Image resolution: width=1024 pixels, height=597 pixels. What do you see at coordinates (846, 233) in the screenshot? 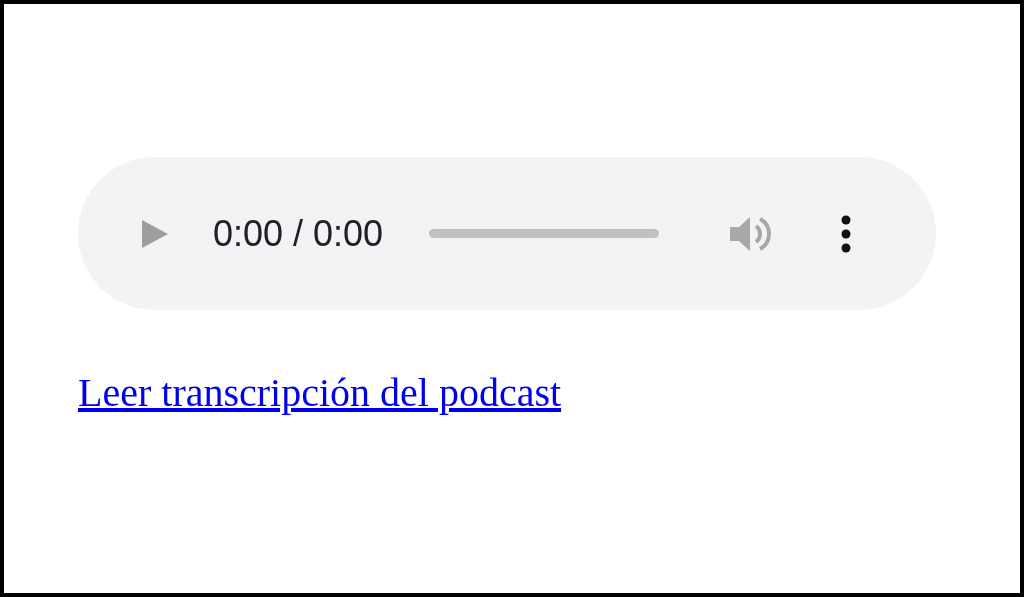
I see `more-options-icon` at bounding box center [846, 233].